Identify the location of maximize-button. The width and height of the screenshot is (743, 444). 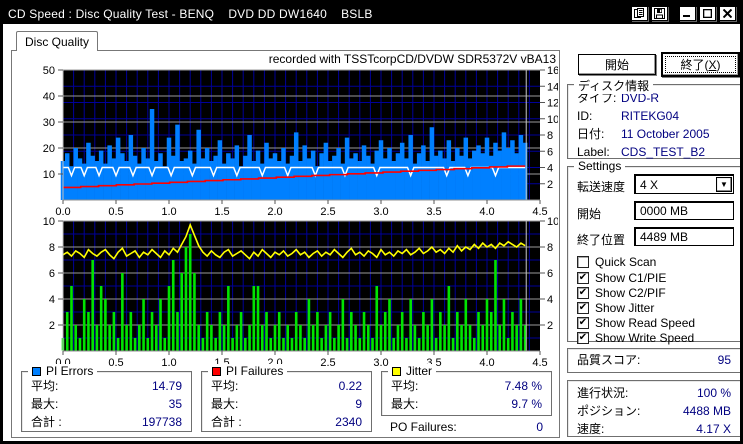
(707, 13).